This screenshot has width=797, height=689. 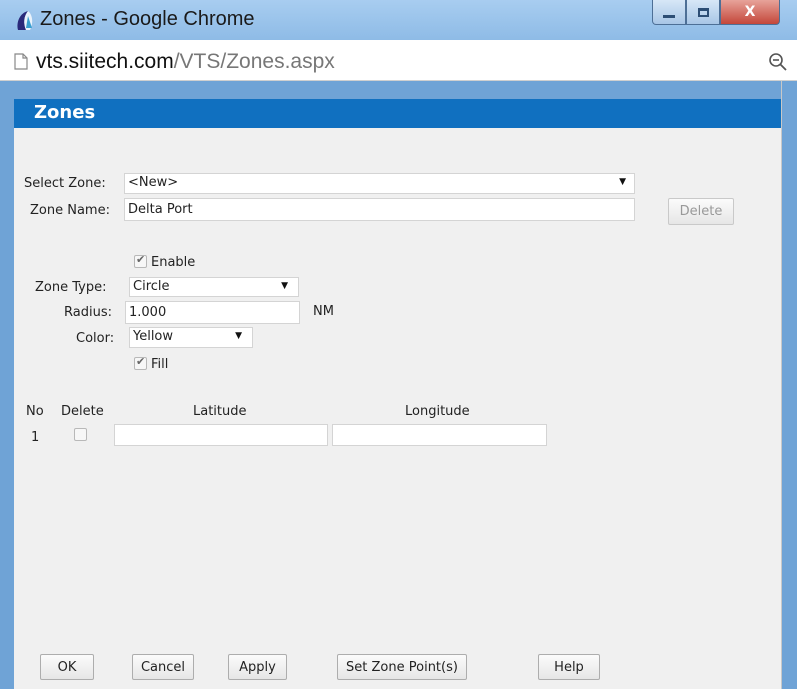 What do you see at coordinates (151, 286) in the screenshot?
I see `zone-type-value: Circle` at bounding box center [151, 286].